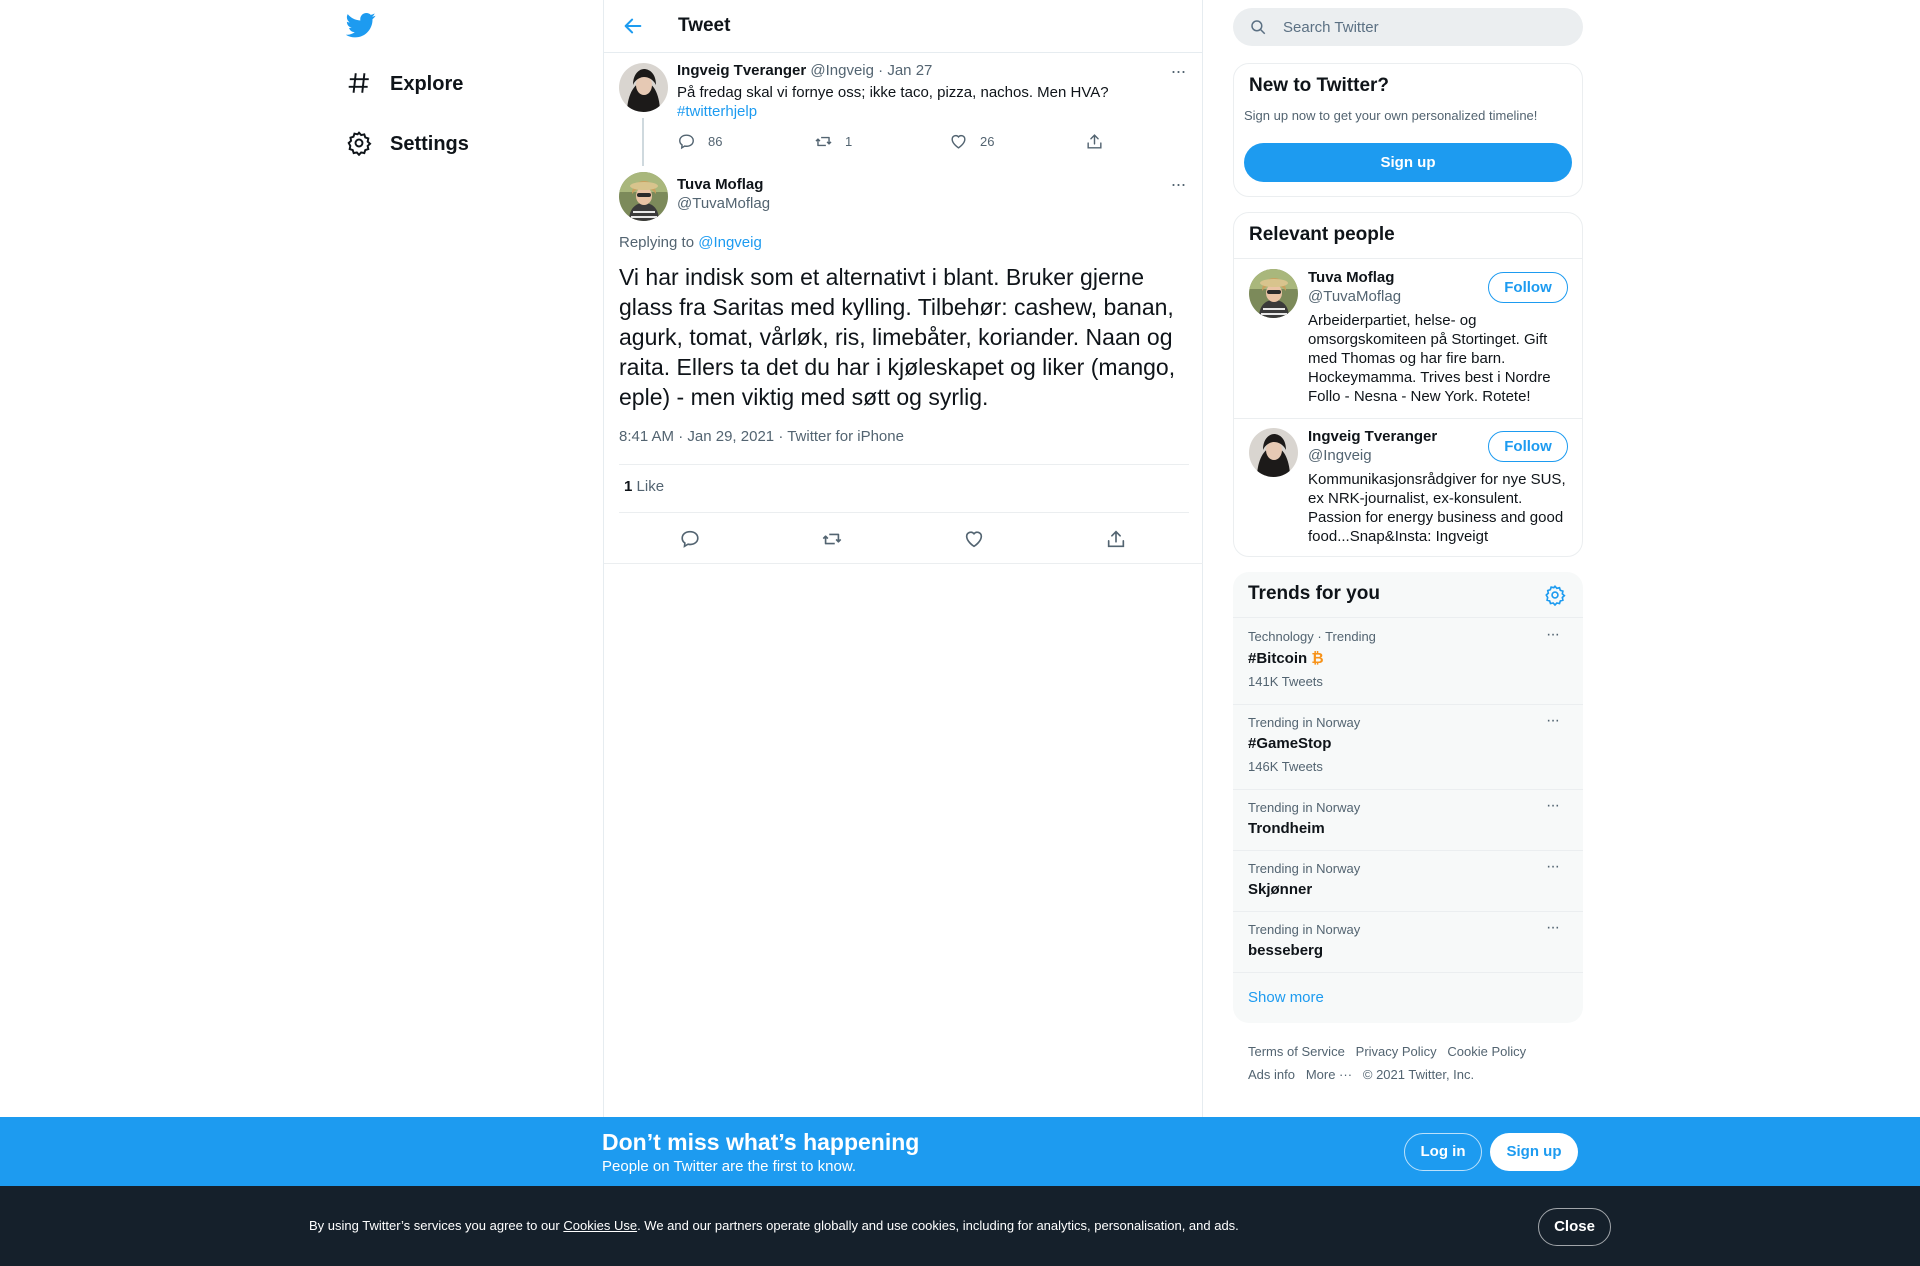  I want to click on trend-meta: Technology · Trending, so click(1312, 636).